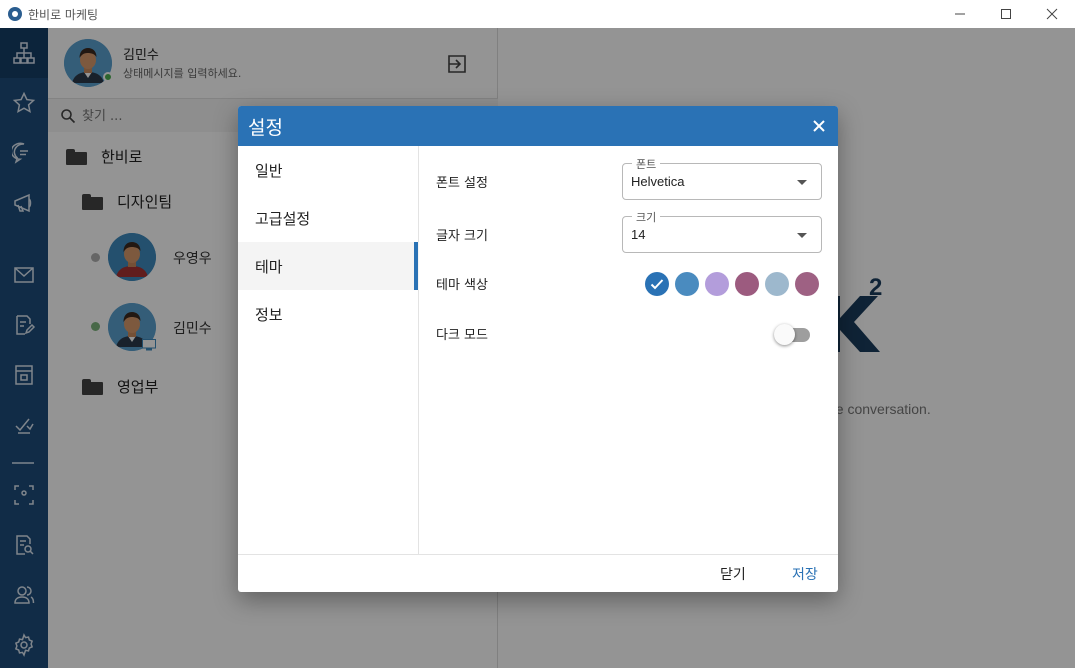 This screenshot has width=1075, height=668. I want to click on maximize-button, so click(1006, 14).